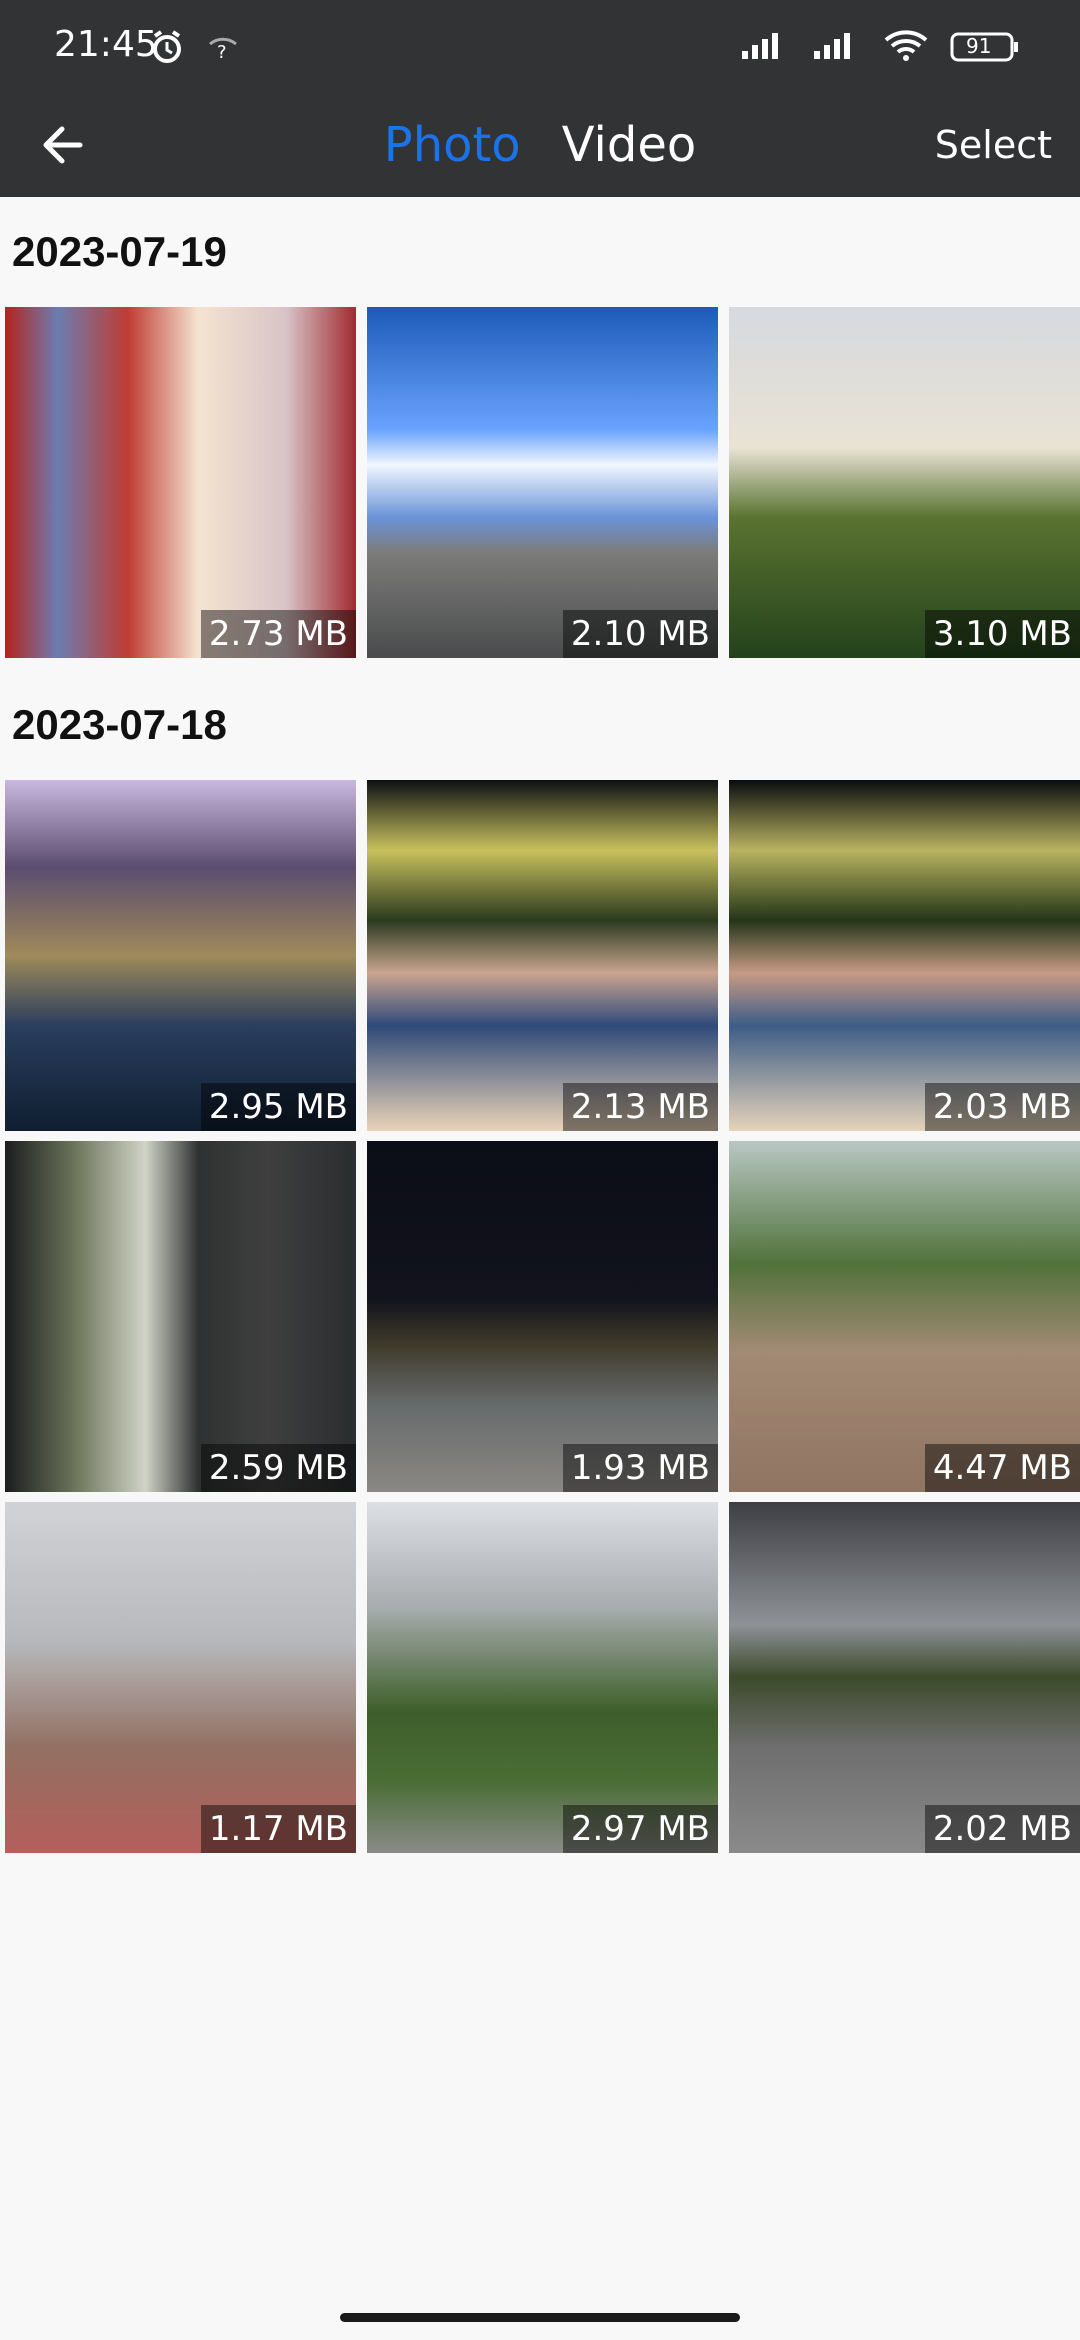  Describe the element at coordinates (278, 1829) in the screenshot. I see `file-size: 1.17 MB` at that location.